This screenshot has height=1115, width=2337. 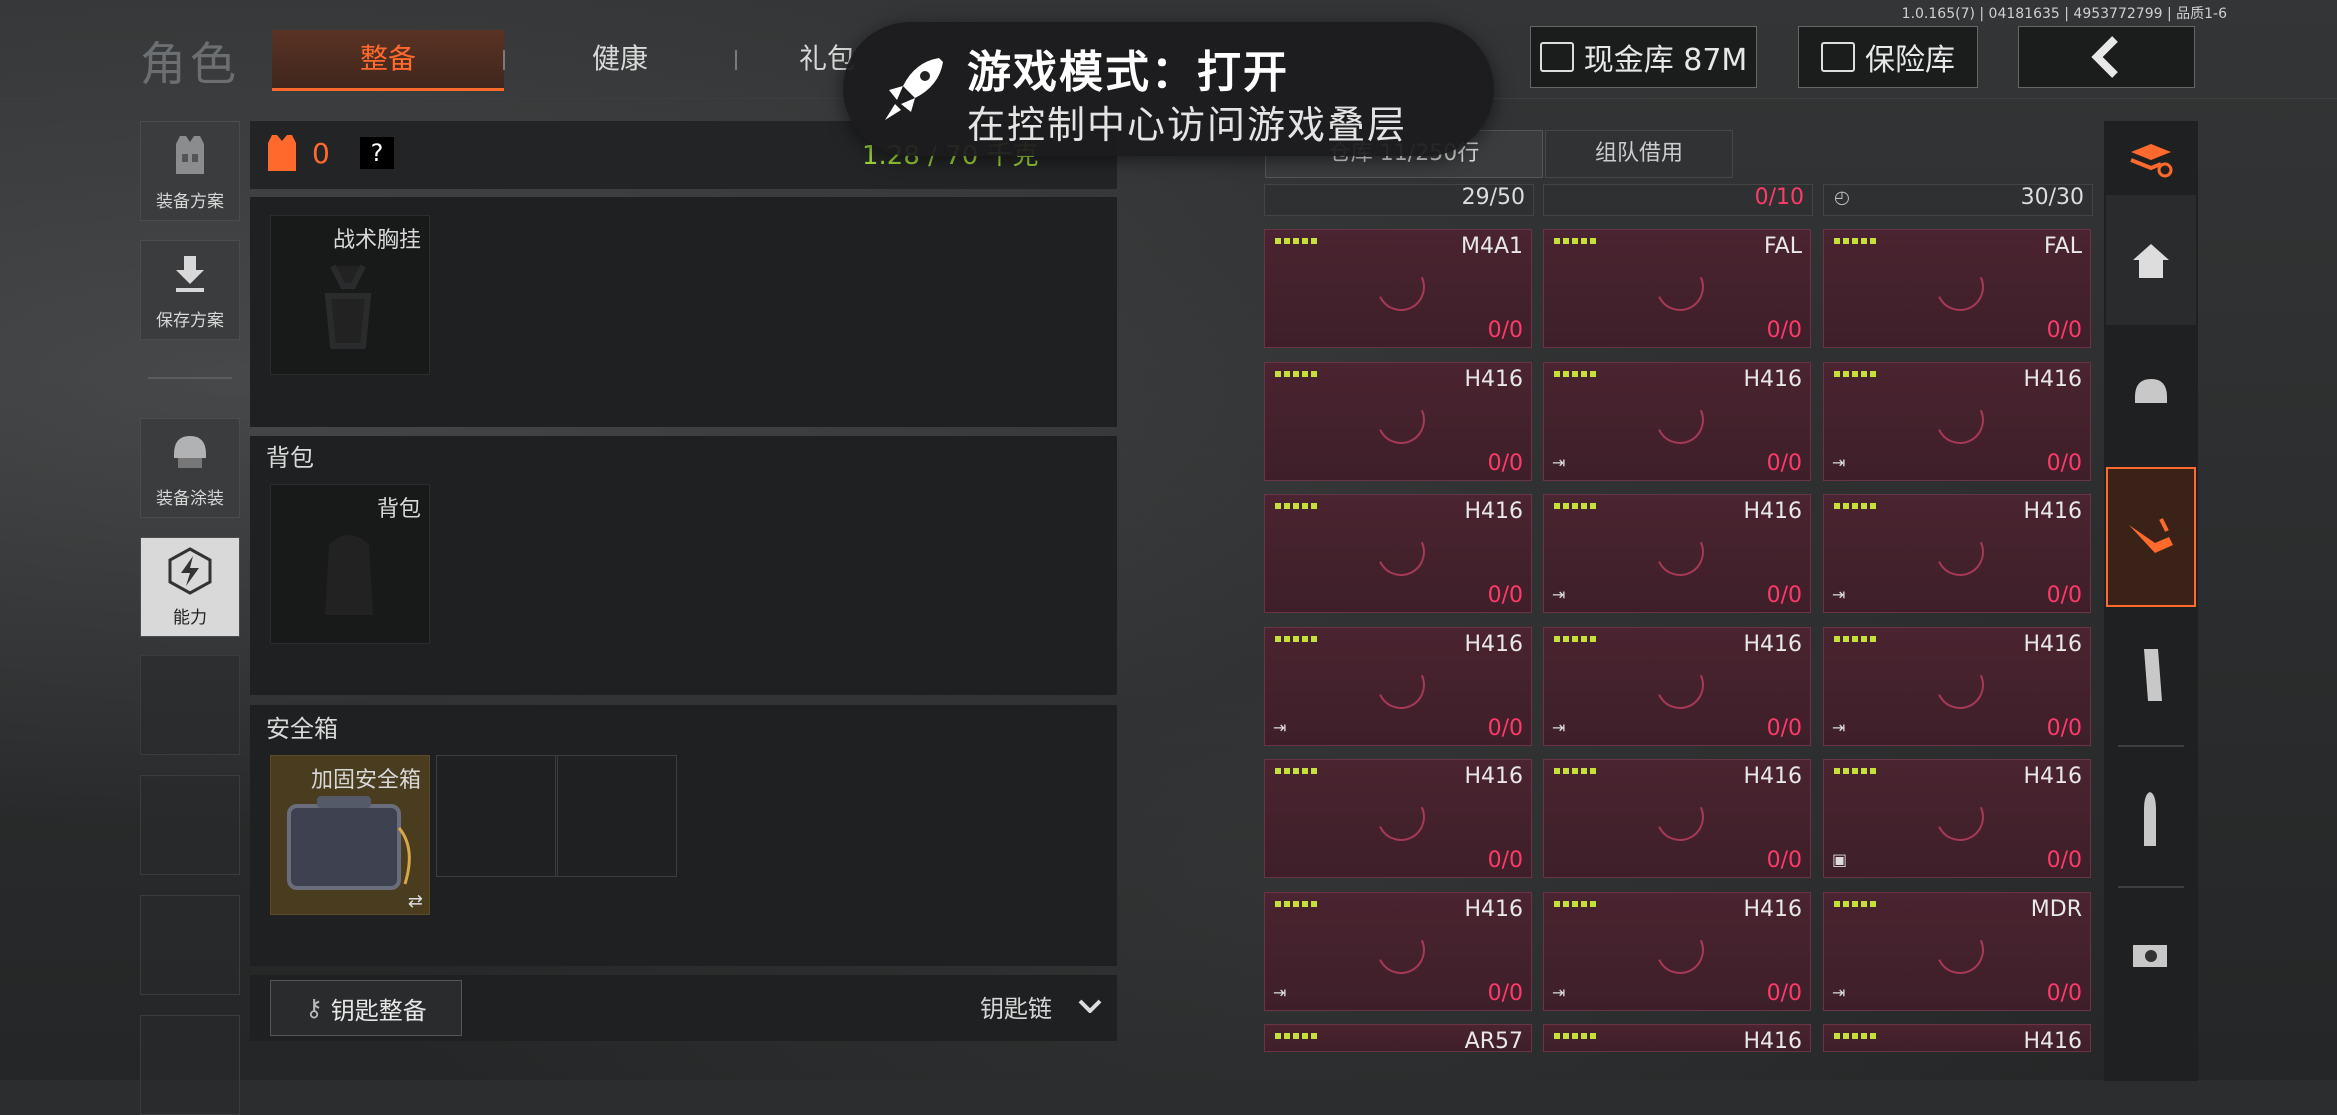 I want to click on chest-rig-slot: 战术胸挂, so click(x=350, y=295).